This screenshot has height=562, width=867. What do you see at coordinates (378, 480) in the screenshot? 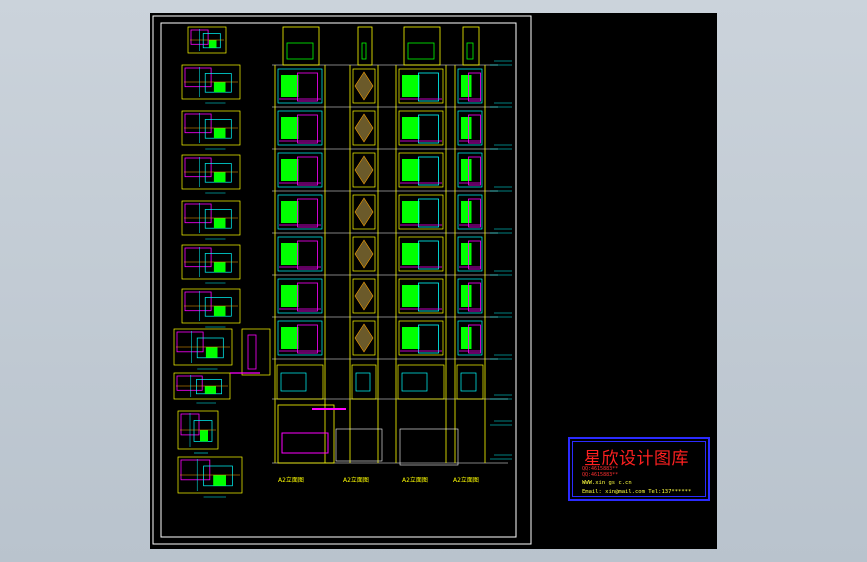
I see `elevation-labels: A2立面图 A2立面图 A2立面图 A2立面图` at bounding box center [378, 480].